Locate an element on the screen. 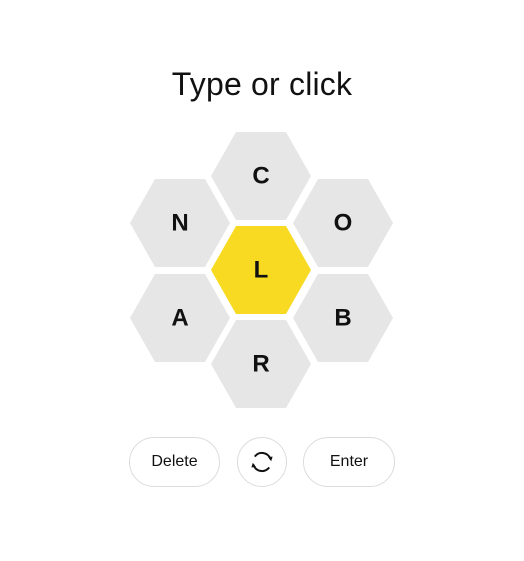 The image size is (524, 561). hive-cell-top: C is located at coordinates (261, 176).